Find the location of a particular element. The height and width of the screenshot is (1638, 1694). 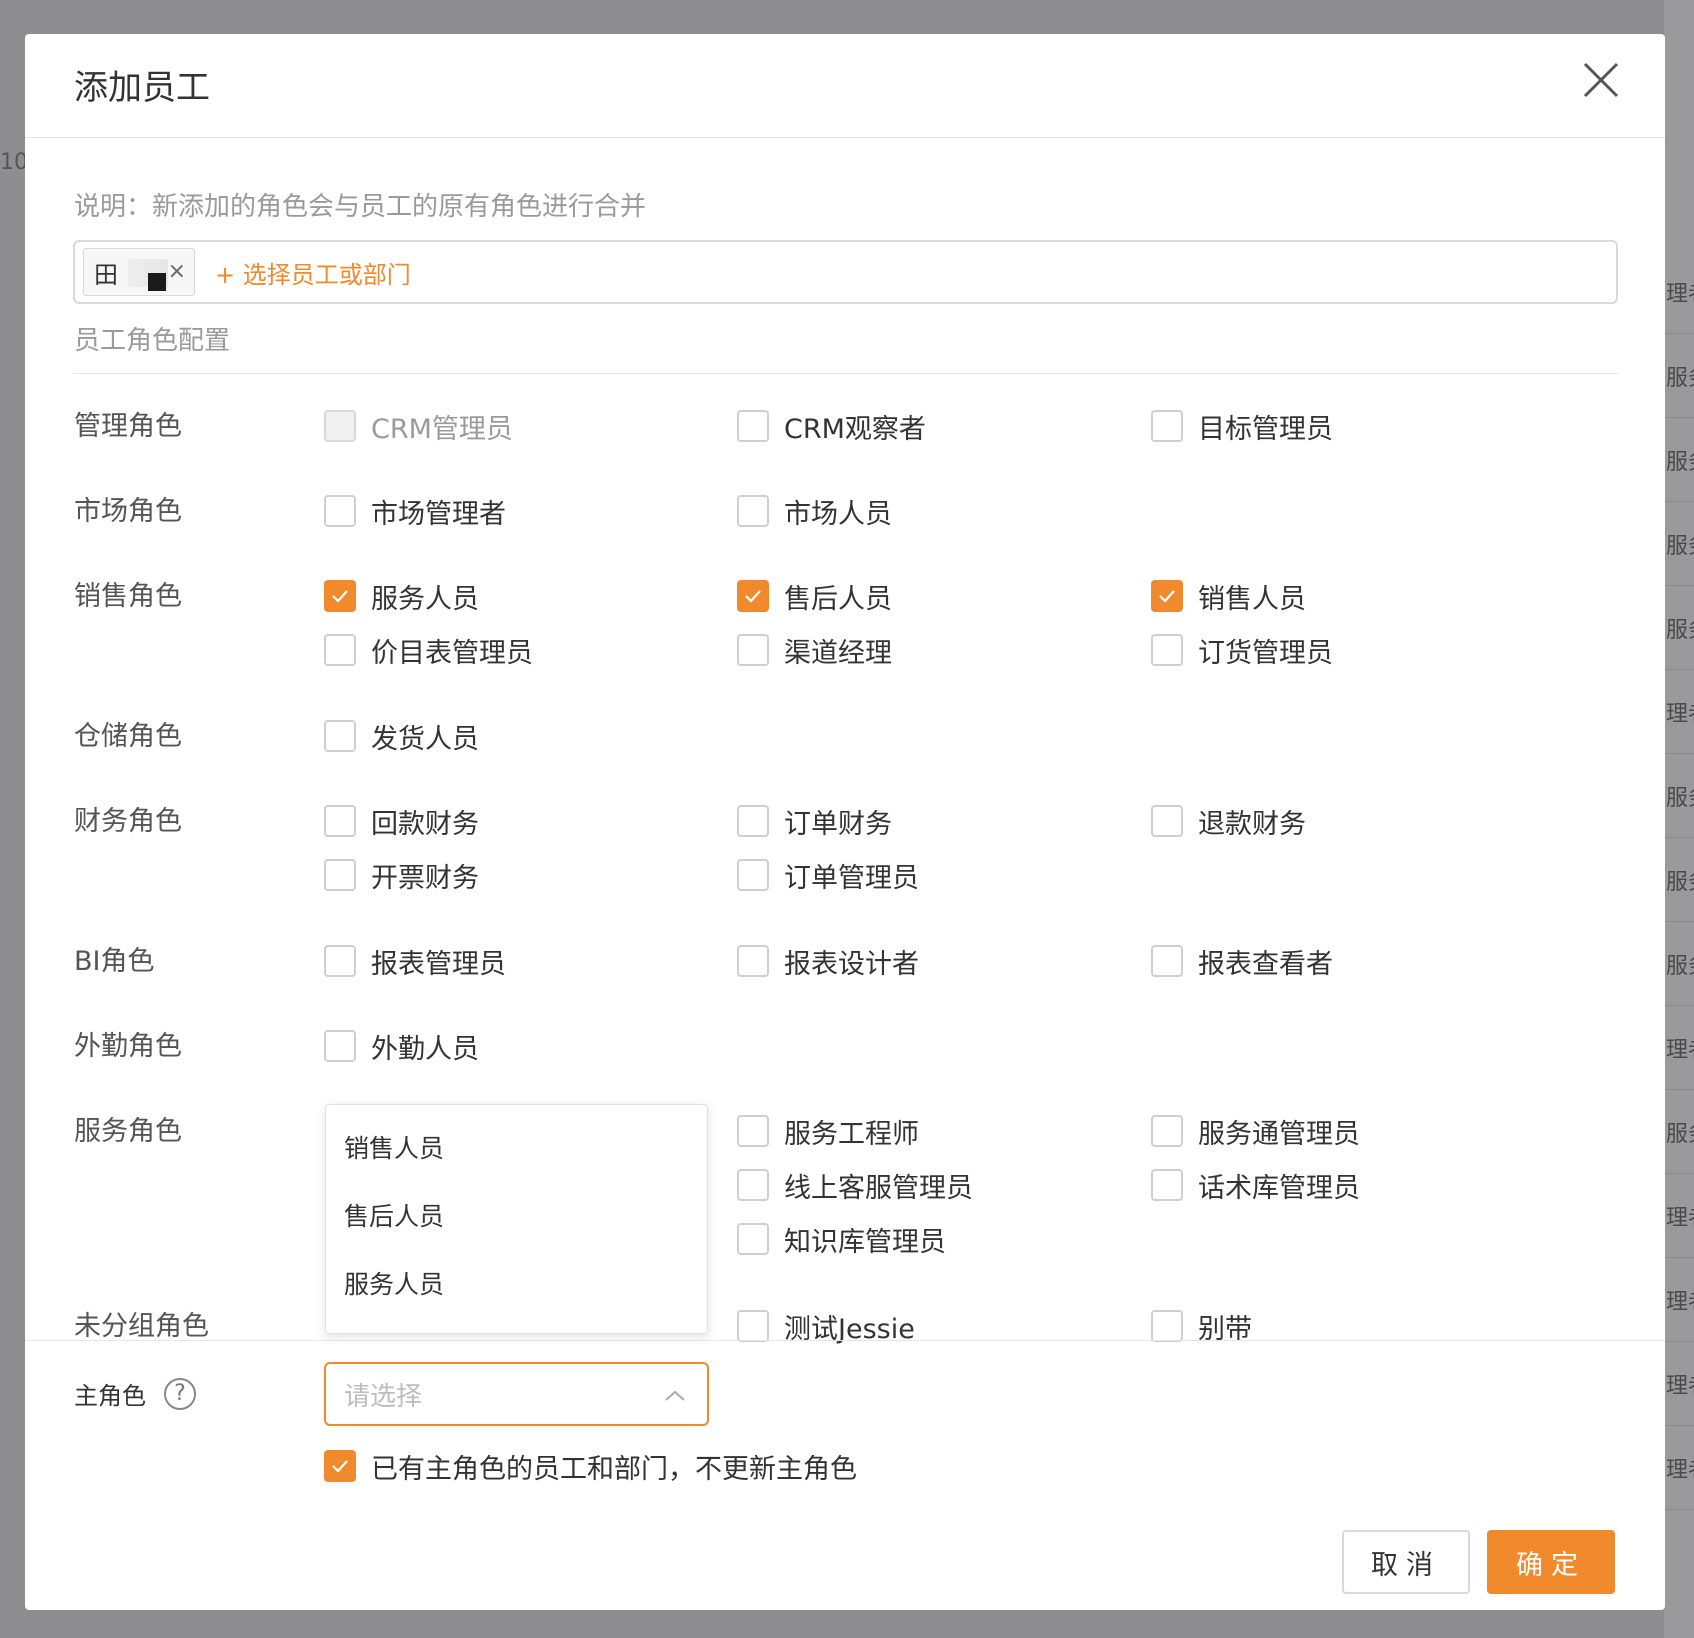

role-option: 订单财务 is located at coordinates (814, 821).